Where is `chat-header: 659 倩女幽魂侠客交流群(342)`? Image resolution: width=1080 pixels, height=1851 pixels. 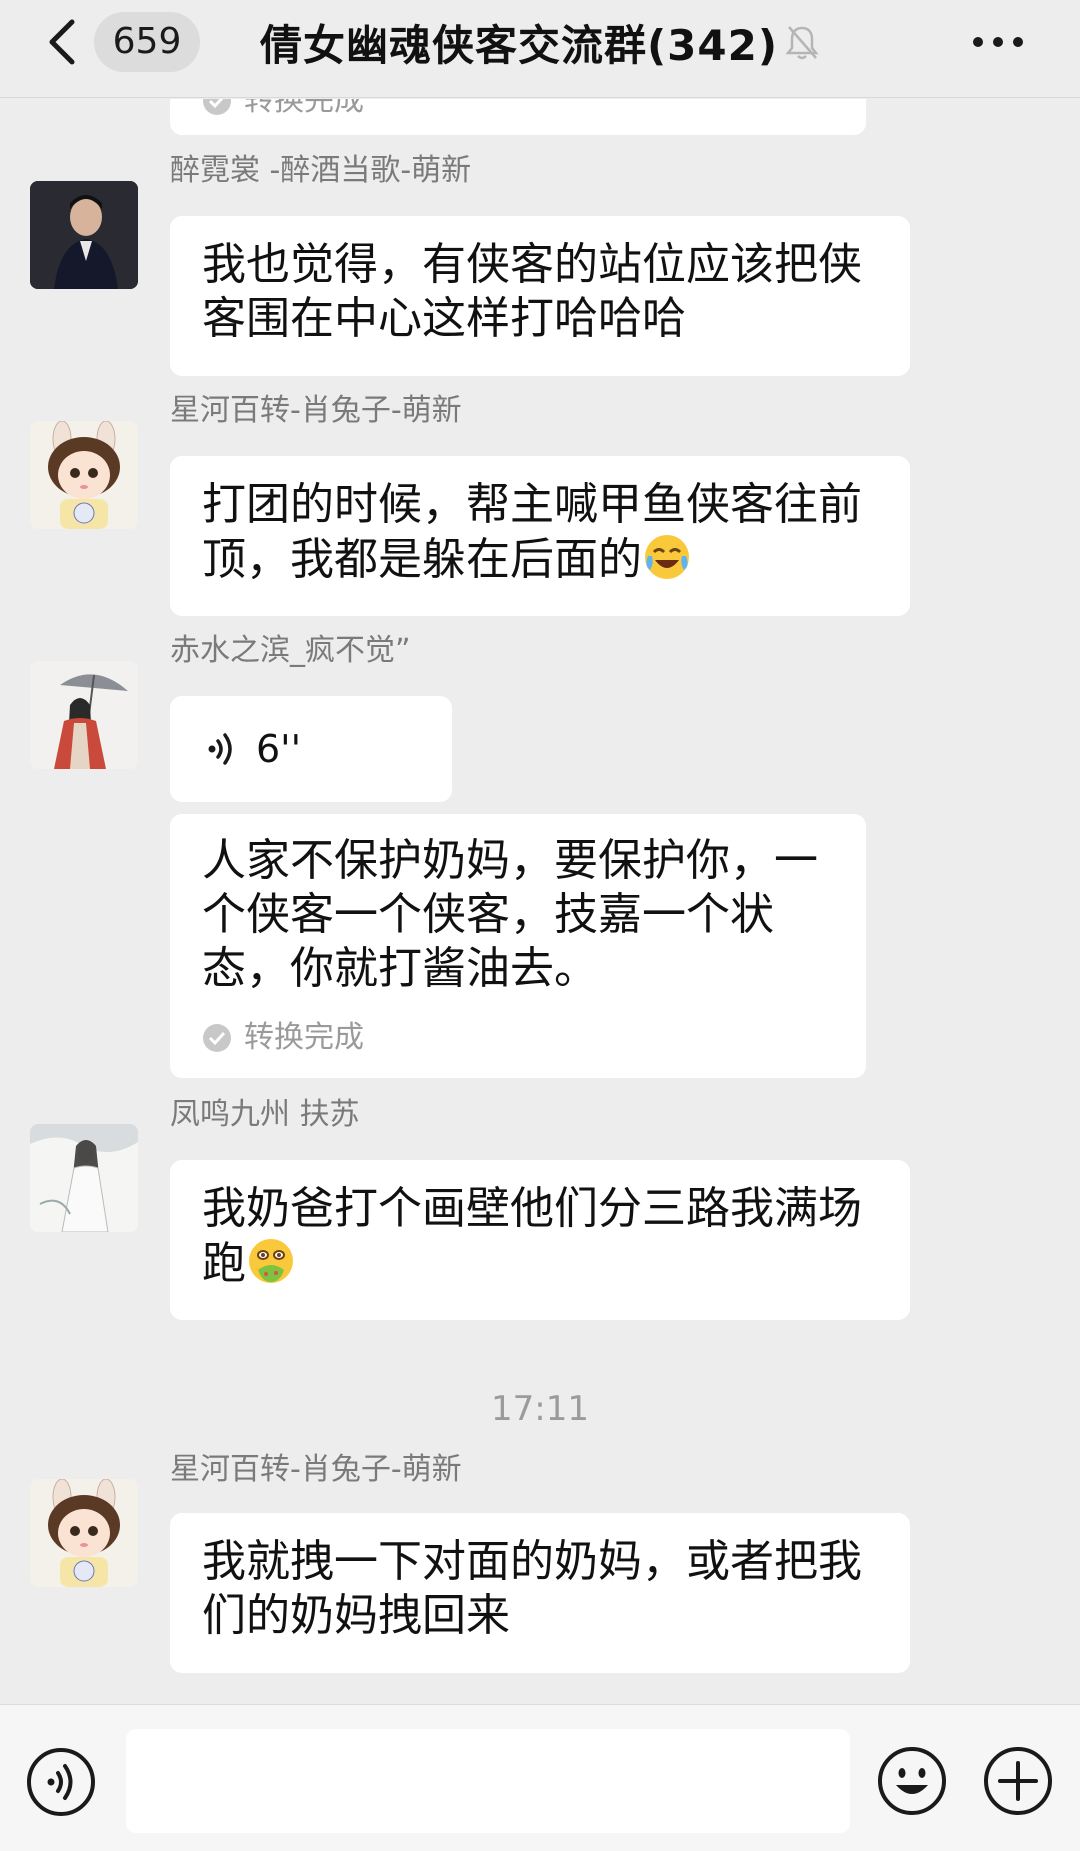
chat-header: 659 倩女幽魂侠客交流群(342) is located at coordinates (540, 49).